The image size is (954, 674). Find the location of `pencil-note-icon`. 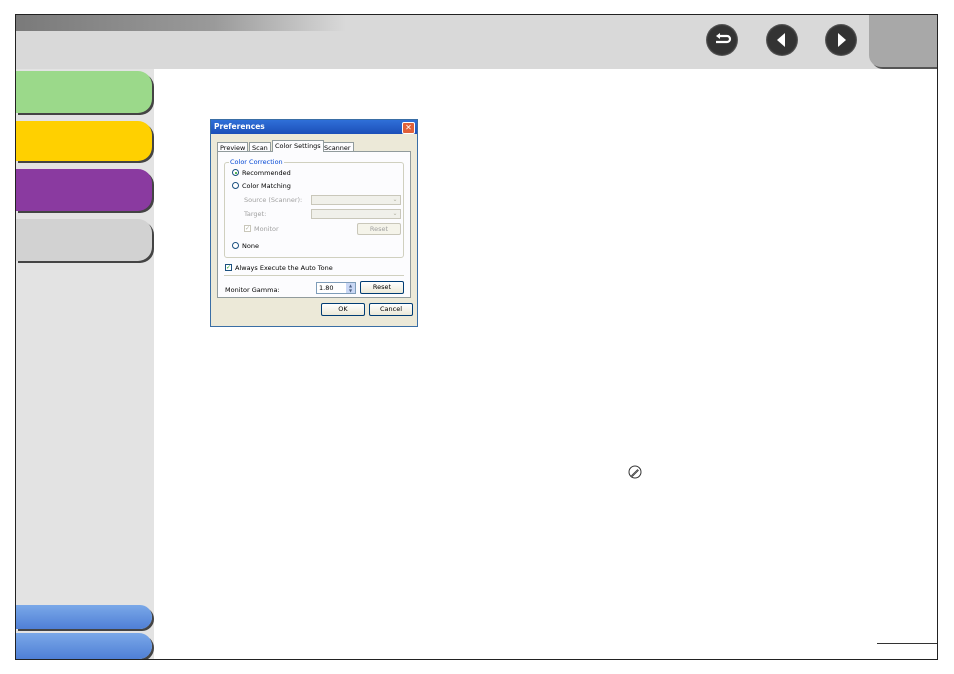

pencil-note-icon is located at coordinates (635, 471).